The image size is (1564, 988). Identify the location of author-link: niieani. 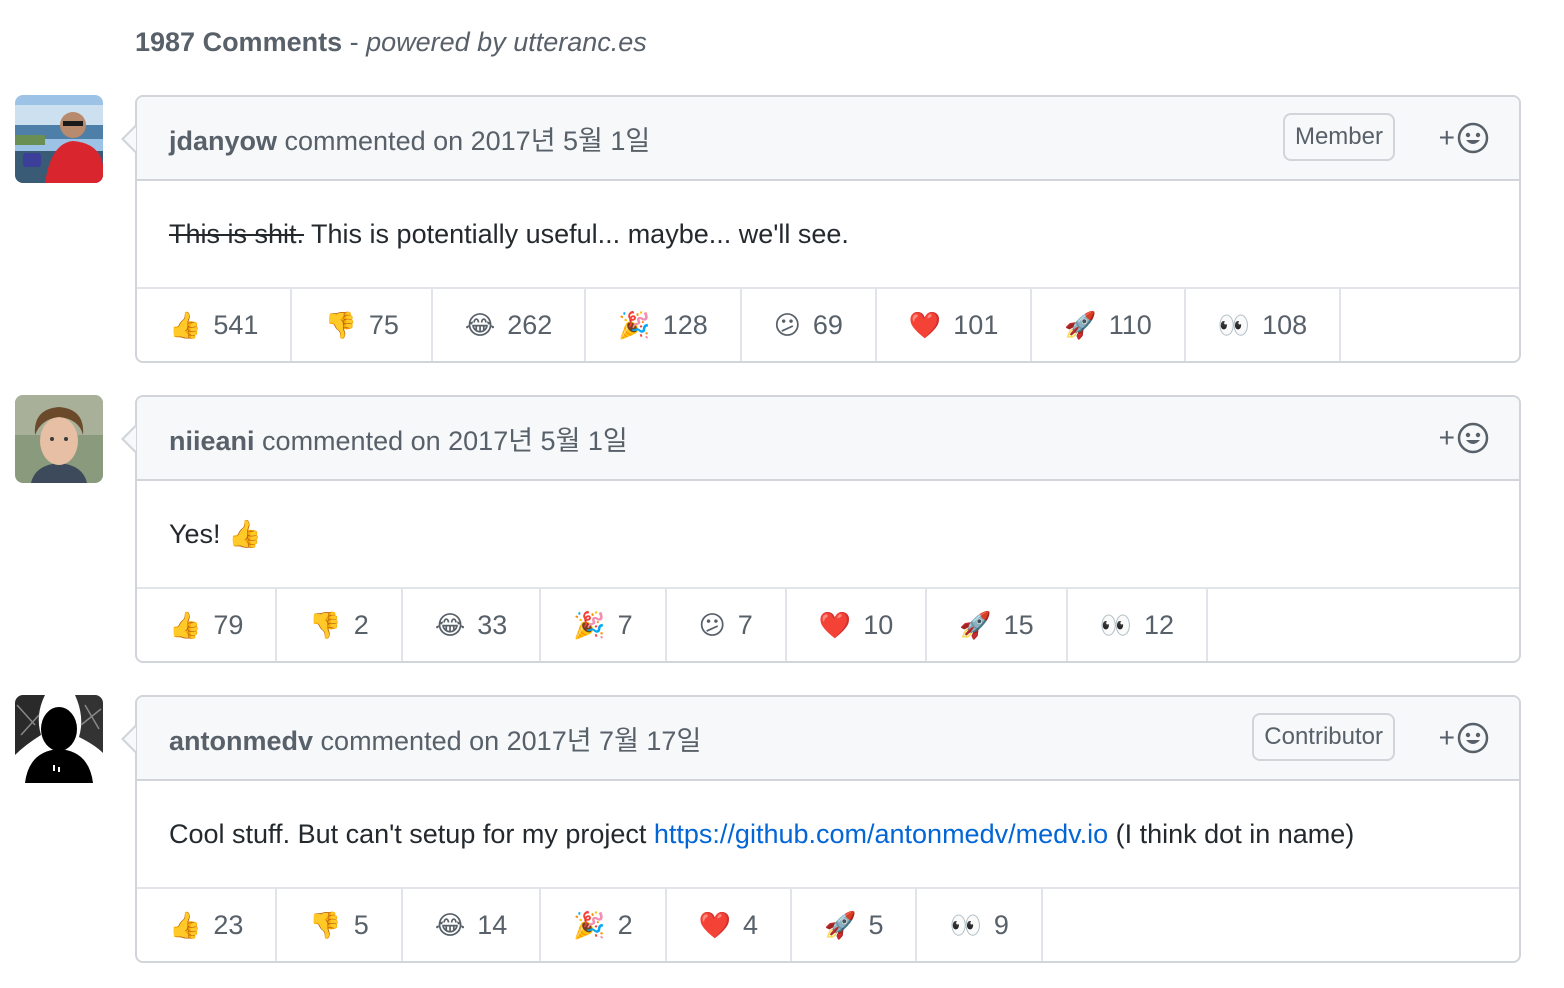
(212, 441).